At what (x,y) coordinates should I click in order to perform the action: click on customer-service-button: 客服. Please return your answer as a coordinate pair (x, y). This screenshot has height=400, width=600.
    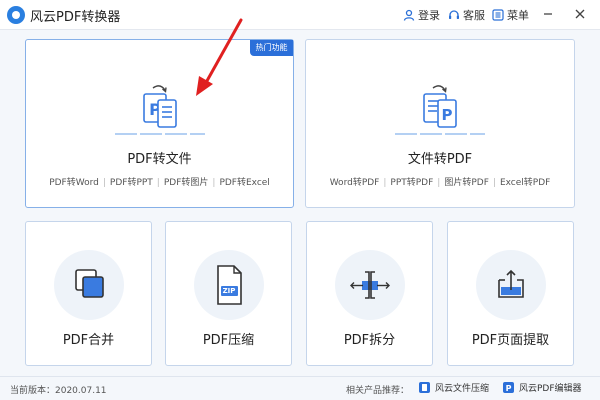
    Looking at the image, I should click on (466, 15).